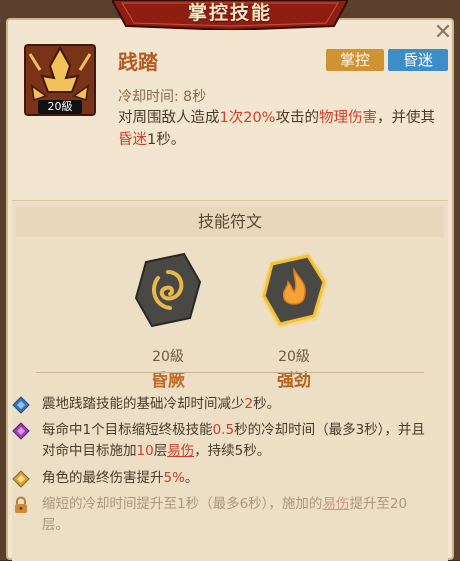 The image size is (460, 561). Describe the element at coordinates (166, 140) in the screenshot. I see `desc-text: 1秒。` at that location.